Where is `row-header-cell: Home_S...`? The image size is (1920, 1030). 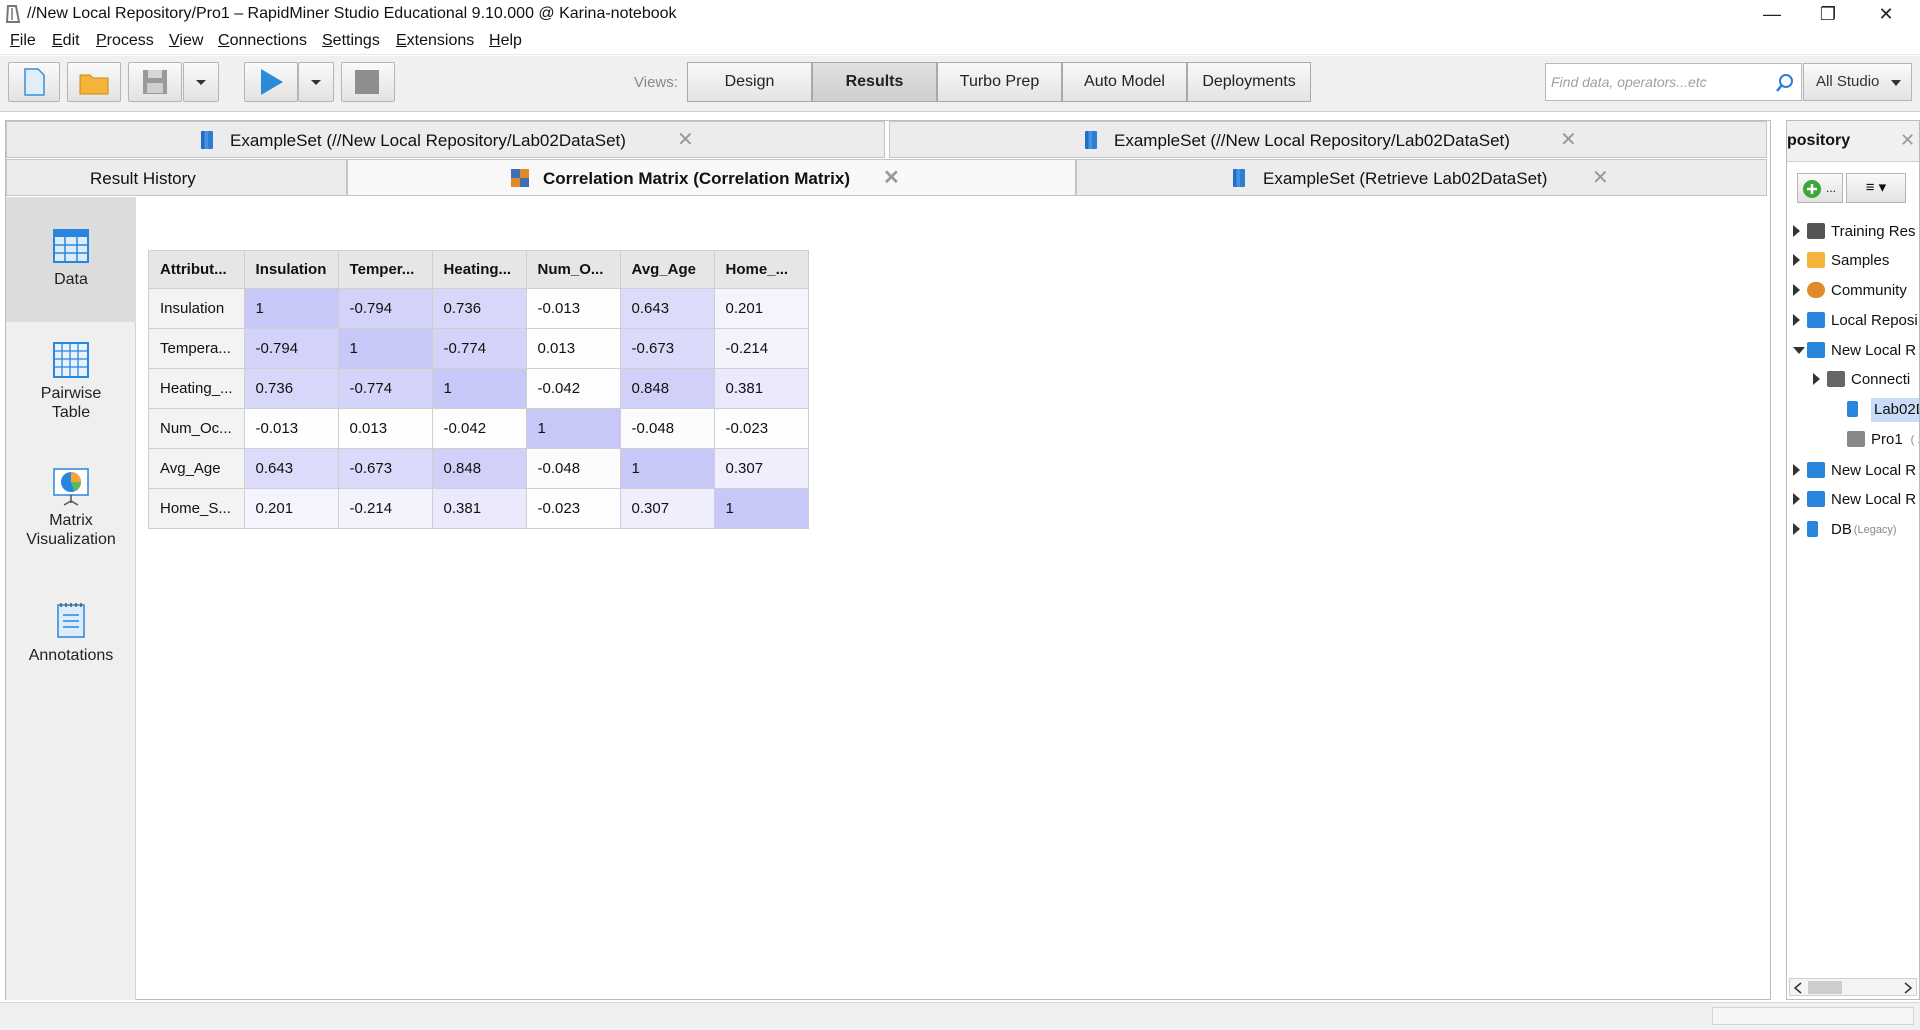
row-header-cell: Home_S... is located at coordinates (196, 508).